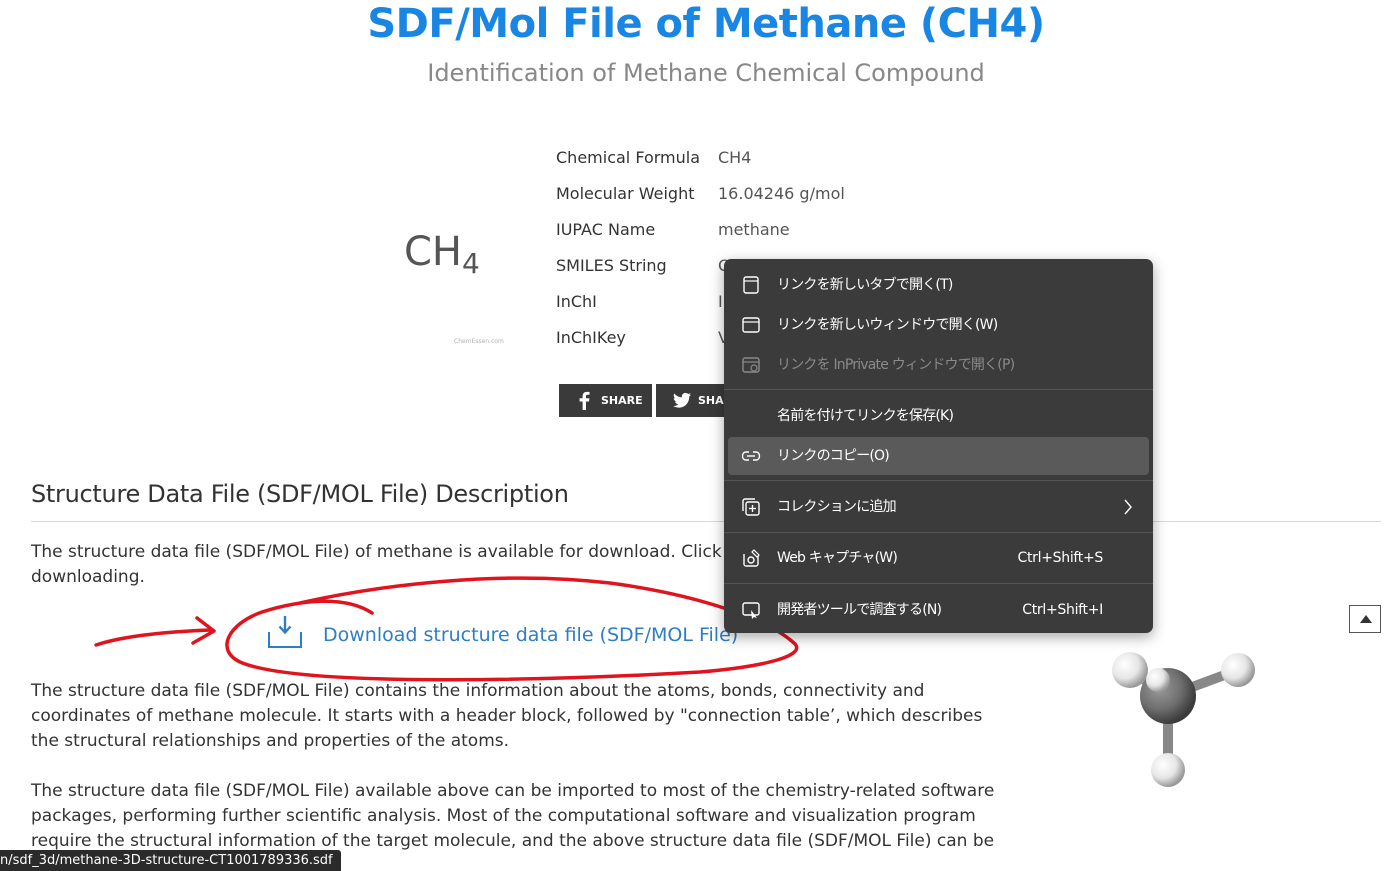 Image resolution: width=1384 pixels, height=871 pixels. I want to click on annotation-arrow-head, so click(203, 630).